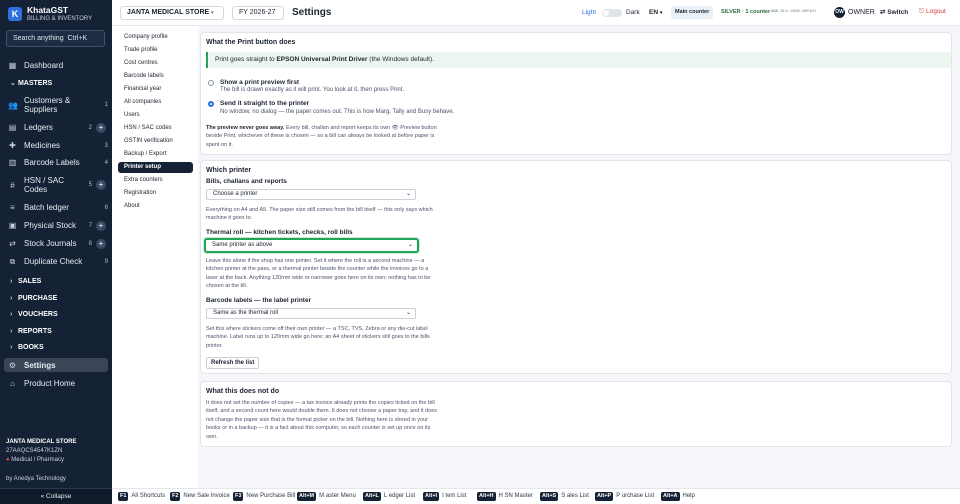 Image resolution: width=960 pixels, height=504 pixels. Describe the element at coordinates (56, 127) in the screenshot. I see `sidebar-item-ledgers: ▤ Ledgers 2 +` at that location.